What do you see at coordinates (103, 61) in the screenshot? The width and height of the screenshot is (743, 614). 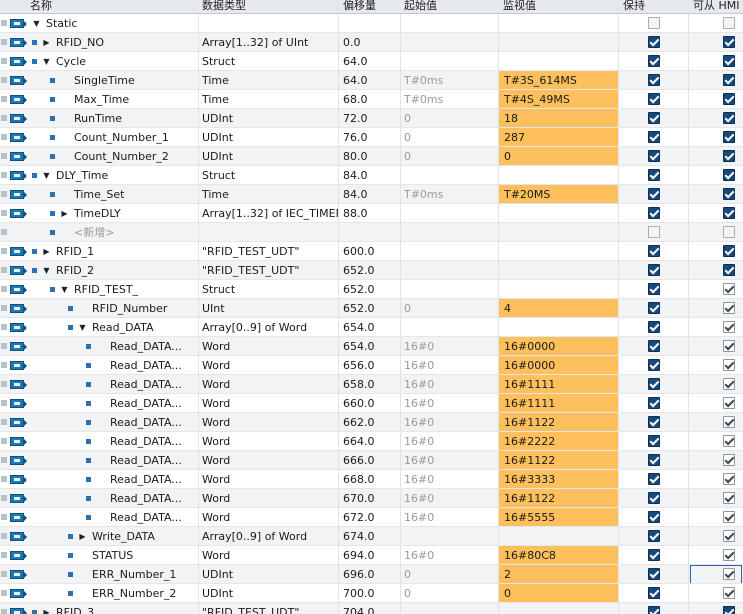 I see `name-cell: ▼ Cycle` at bounding box center [103, 61].